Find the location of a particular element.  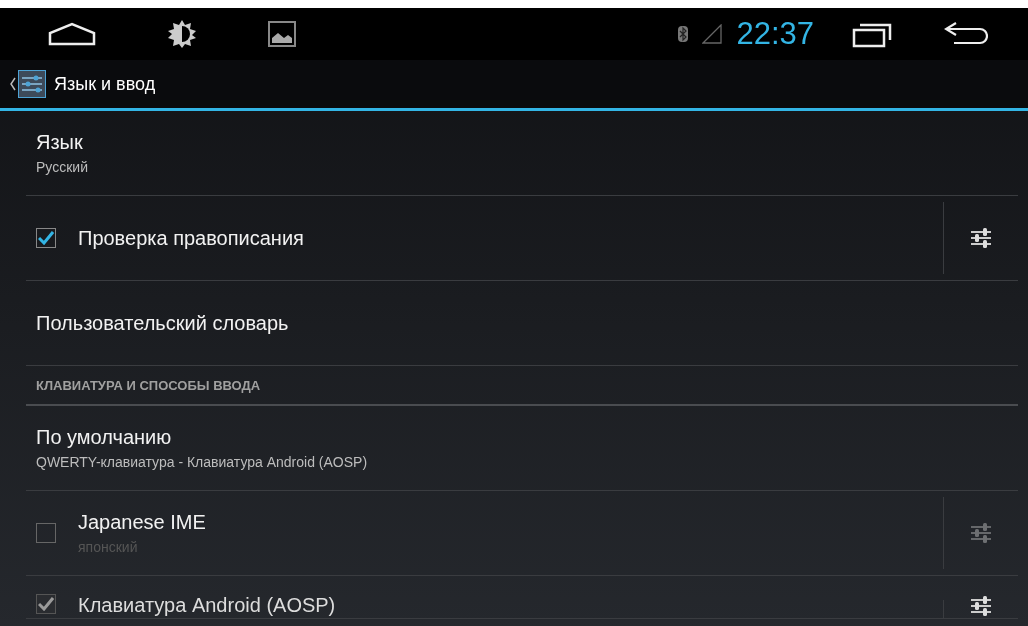

signal-icon is located at coordinates (712, 34).